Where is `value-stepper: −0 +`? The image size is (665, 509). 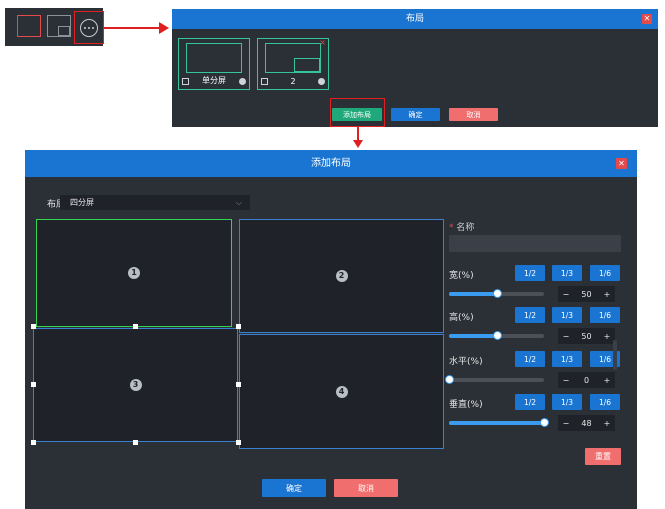 value-stepper: −0 + is located at coordinates (586, 380).